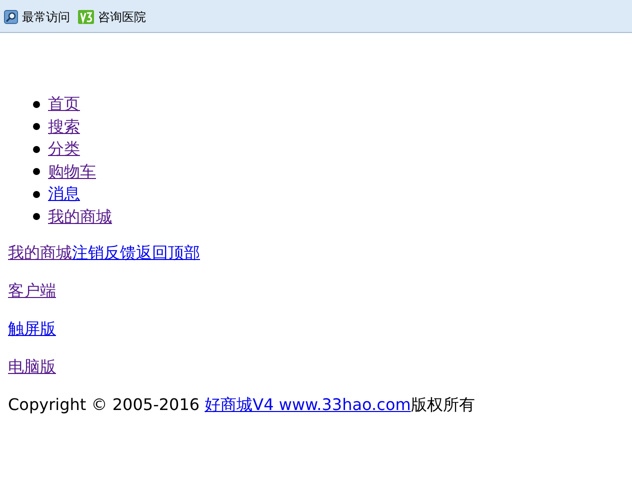 The image size is (632, 492). I want to click on version-link: 触屏版, so click(32, 328).